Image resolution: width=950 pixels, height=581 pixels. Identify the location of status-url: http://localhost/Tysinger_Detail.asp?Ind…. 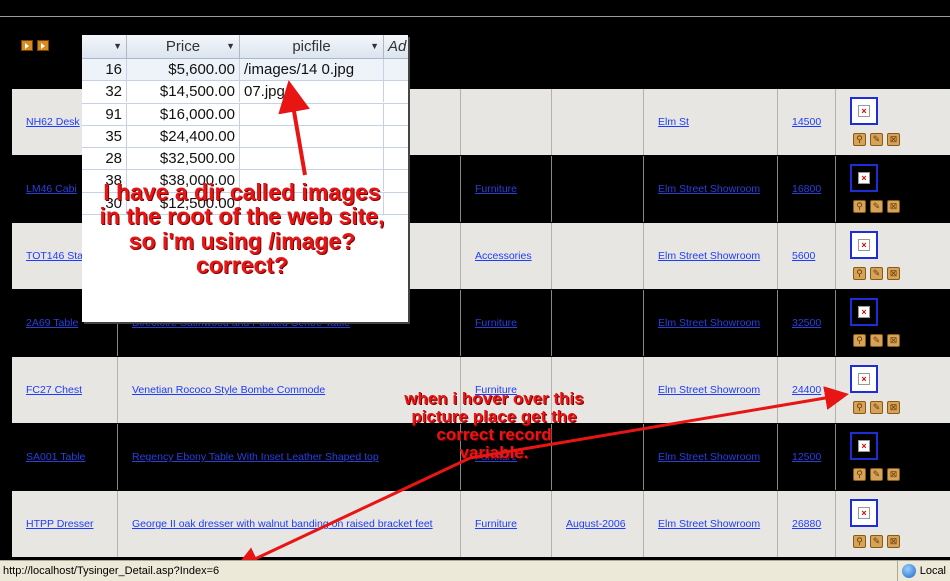
(111, 571).